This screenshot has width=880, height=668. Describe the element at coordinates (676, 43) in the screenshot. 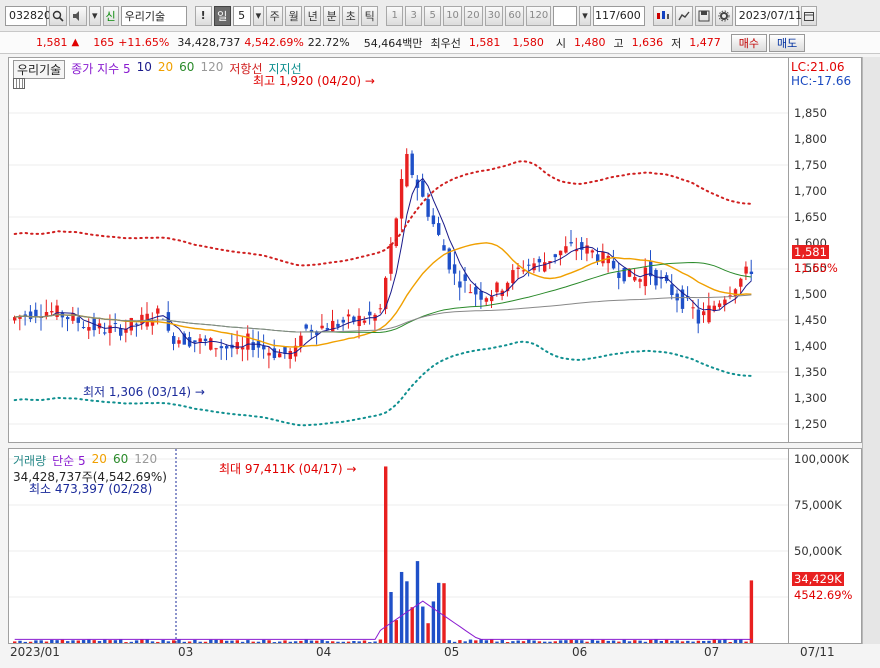

I see `low-label: 저` at that location.